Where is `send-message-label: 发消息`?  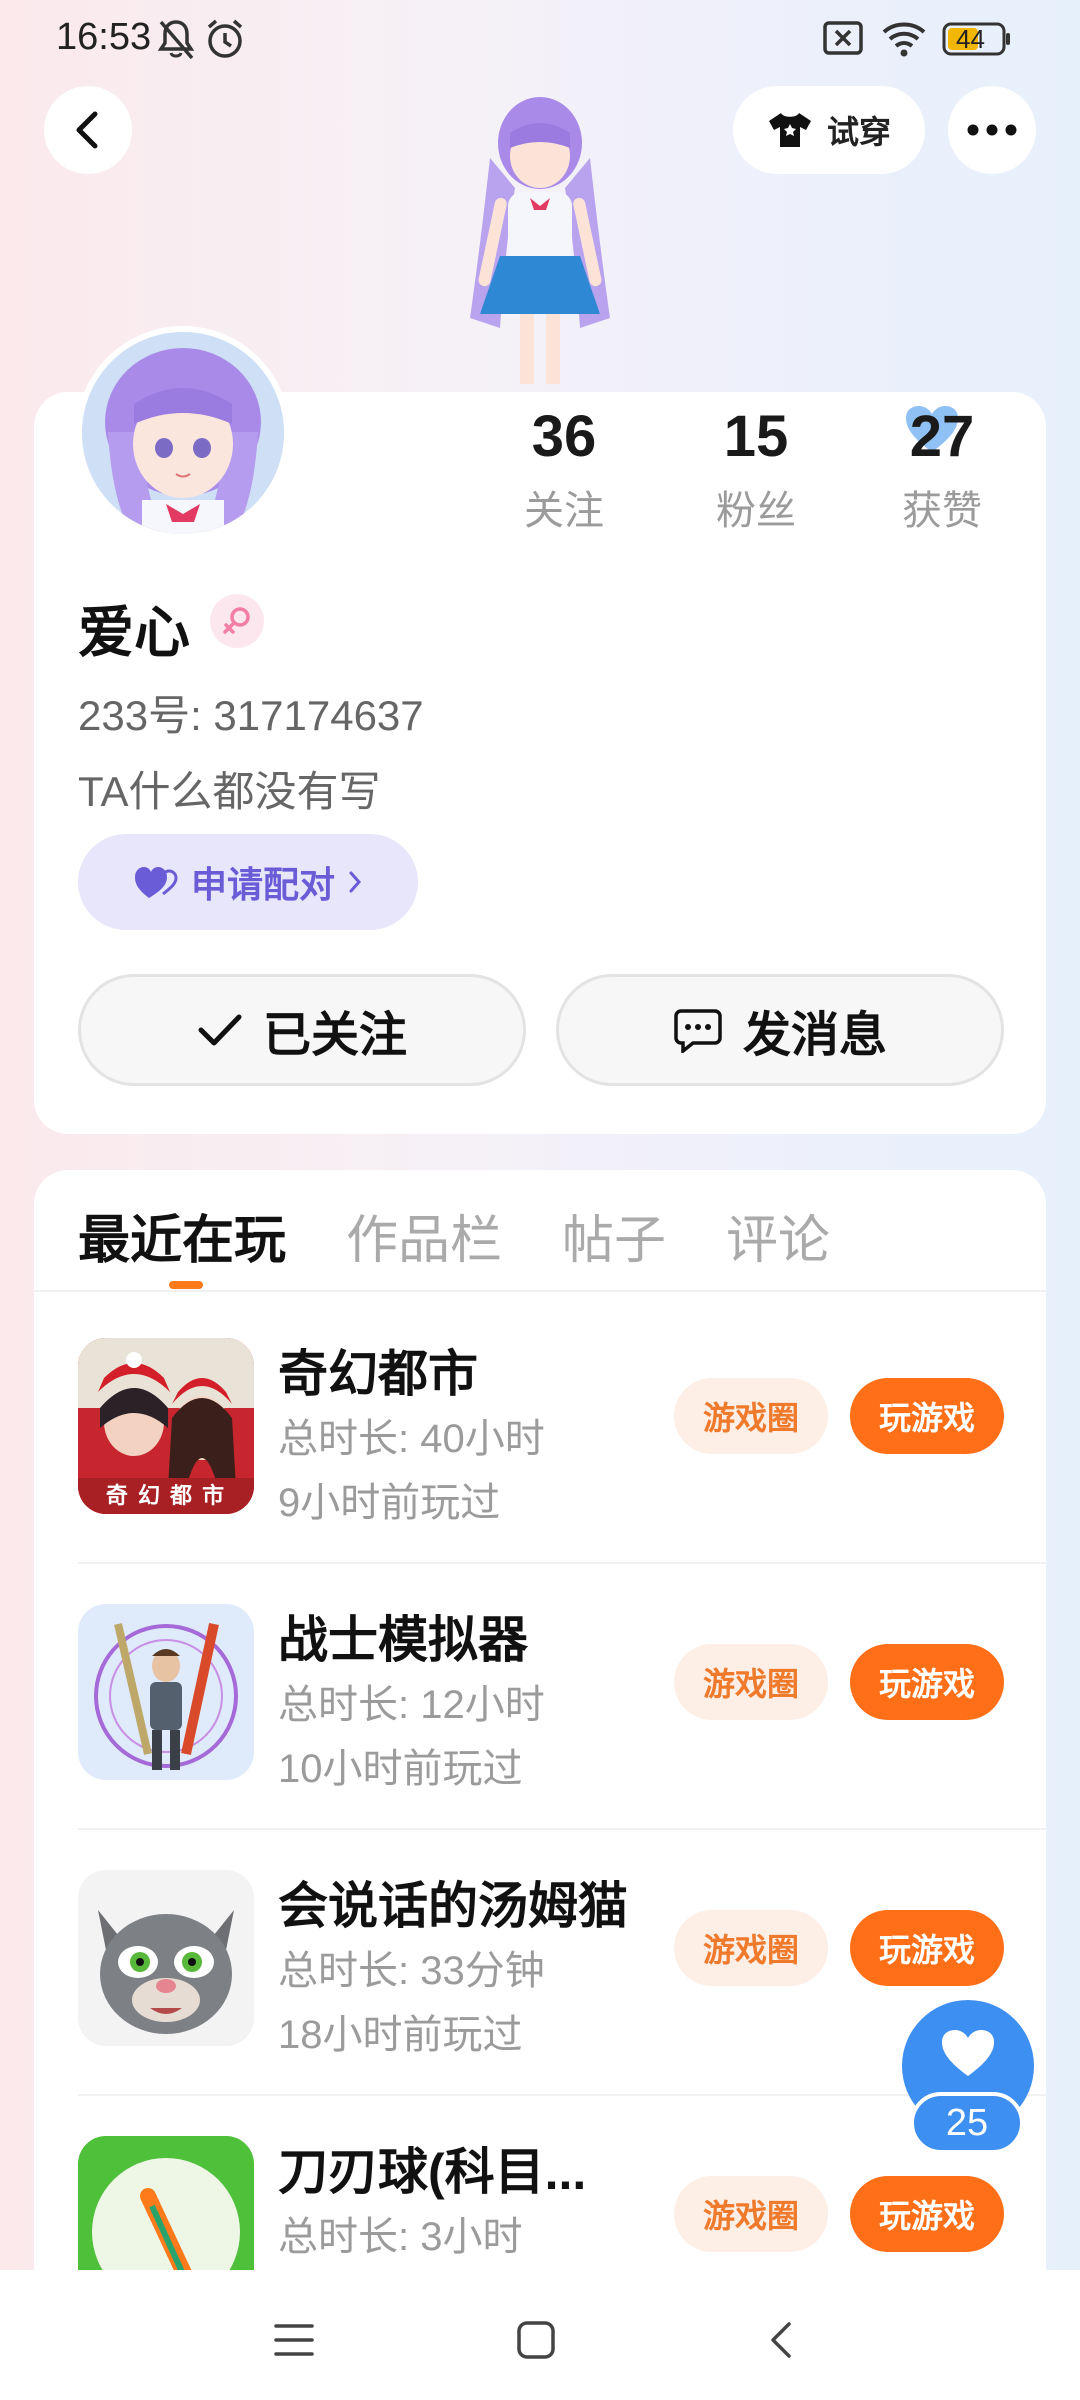
send-message-label: 发消息 is located at coordinates (814, 1035).